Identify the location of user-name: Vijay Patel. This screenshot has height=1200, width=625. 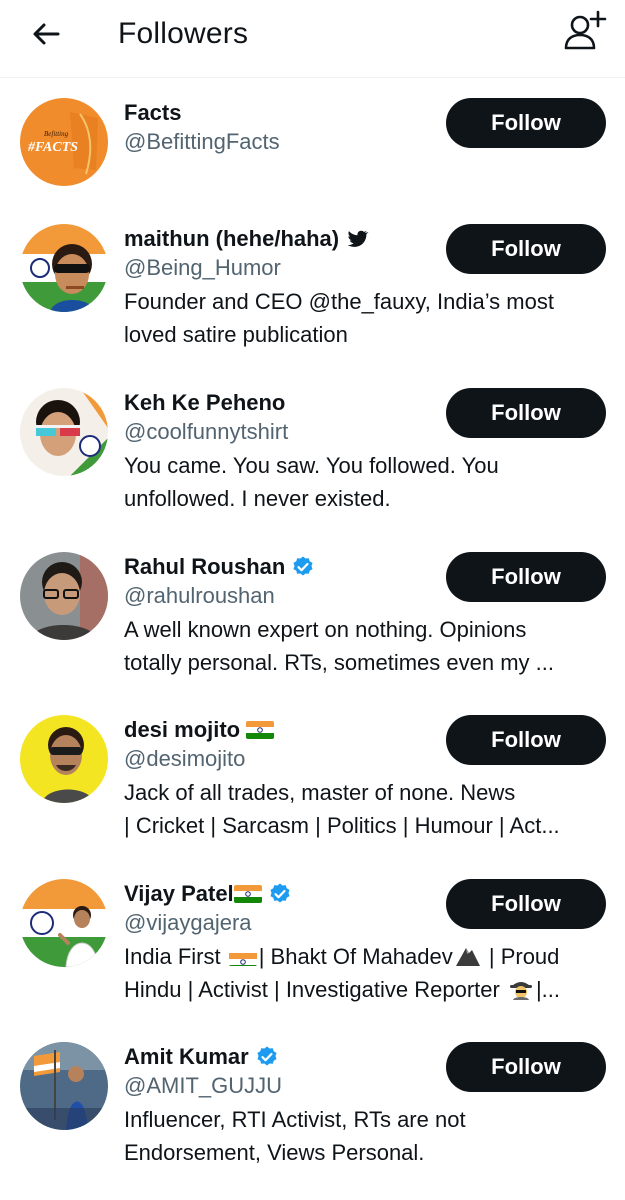
(179, 894).